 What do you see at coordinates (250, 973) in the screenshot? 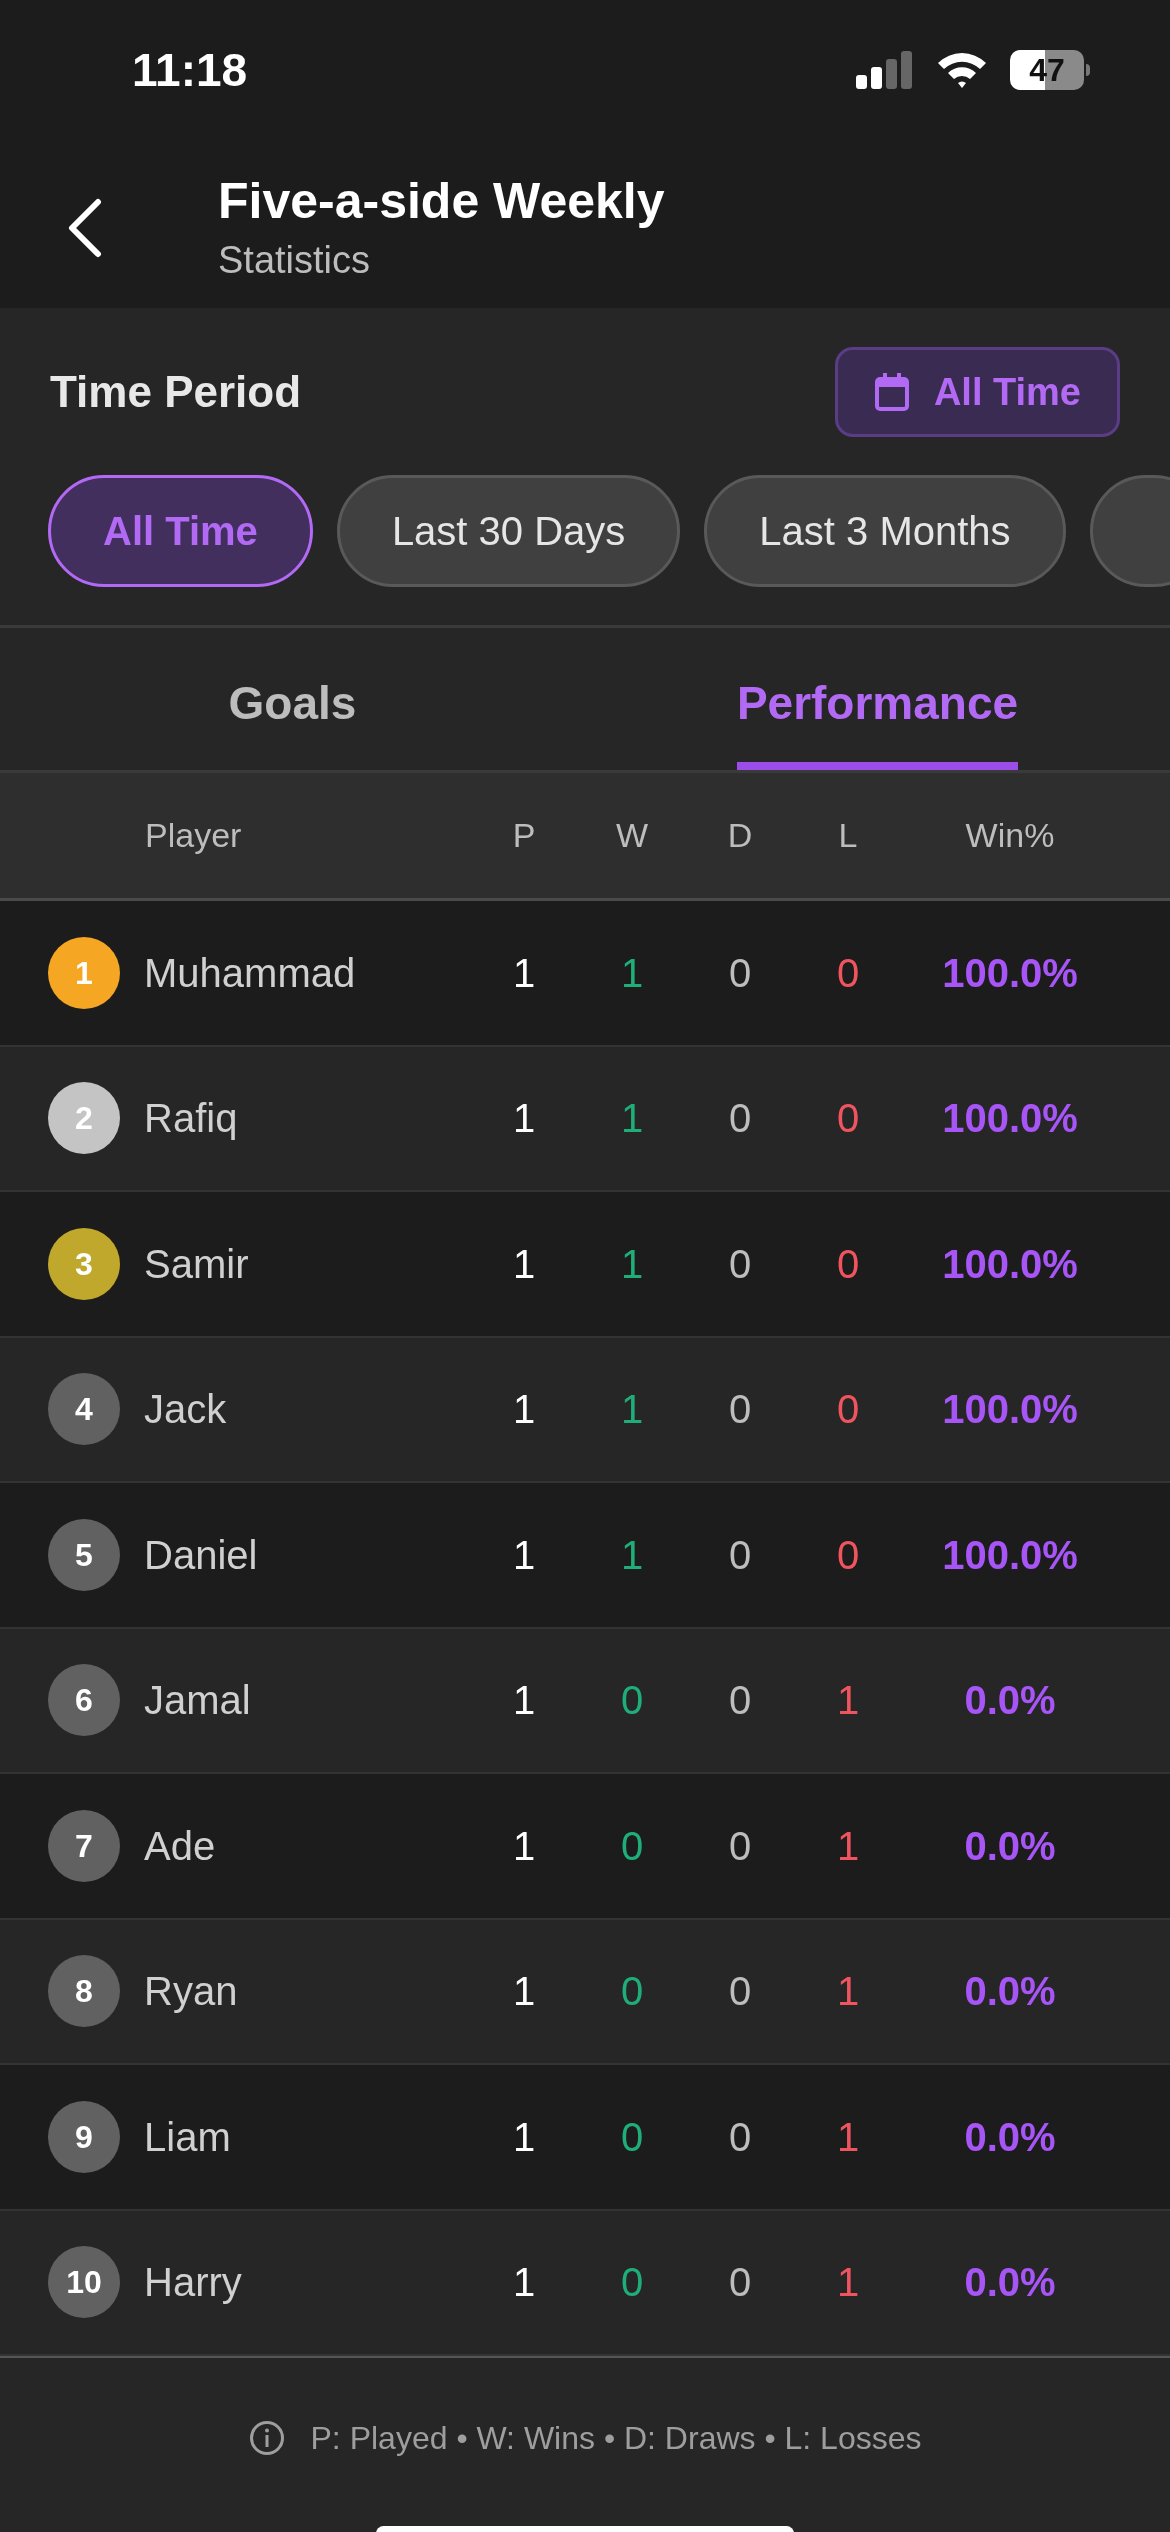
I see `player-name: Muhammad` at bounding box center [250, 973].